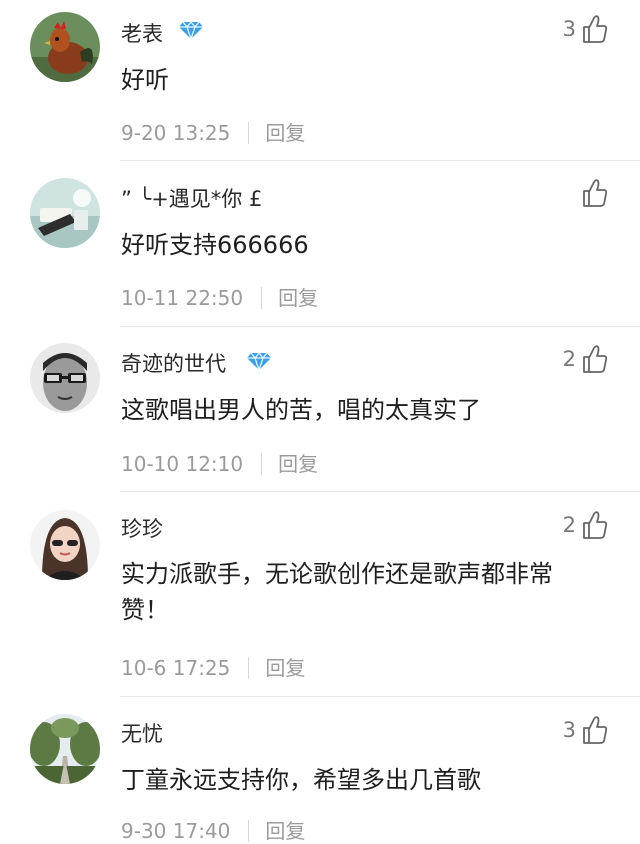 The height and width of the screenshot is (844, 640). Describe the element at coordinates (285, 831) in the screenshot. I see `reply-button: 回复` at that location.